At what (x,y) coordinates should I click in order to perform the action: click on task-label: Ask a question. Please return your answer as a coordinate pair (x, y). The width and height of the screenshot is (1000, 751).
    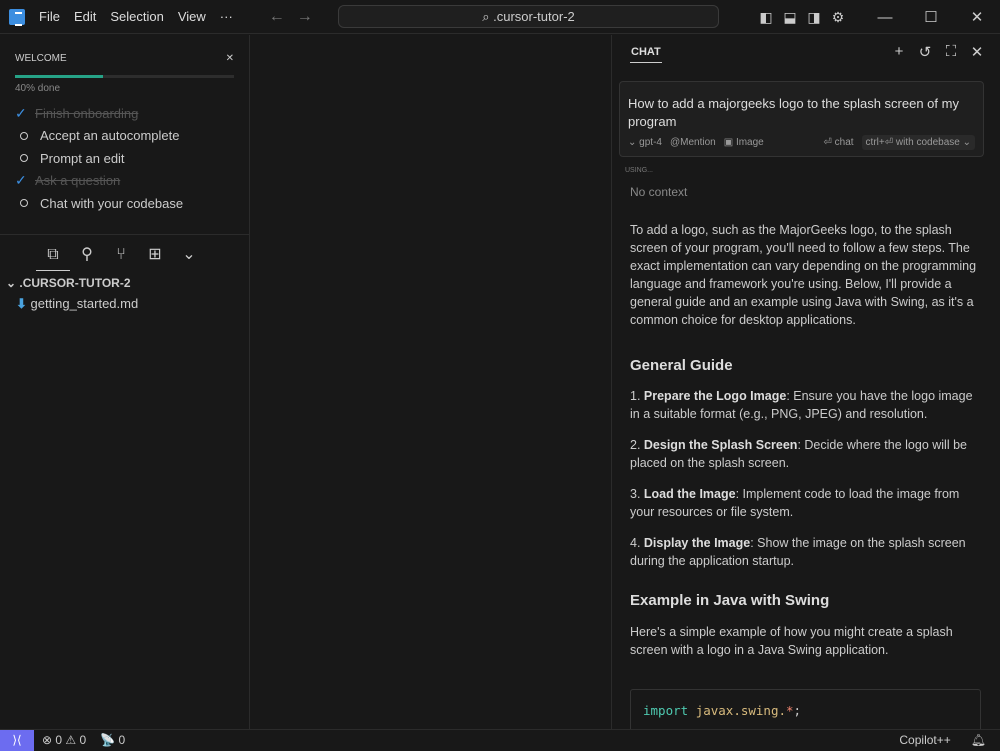
    Looking at the image, I should click on (78, 181).